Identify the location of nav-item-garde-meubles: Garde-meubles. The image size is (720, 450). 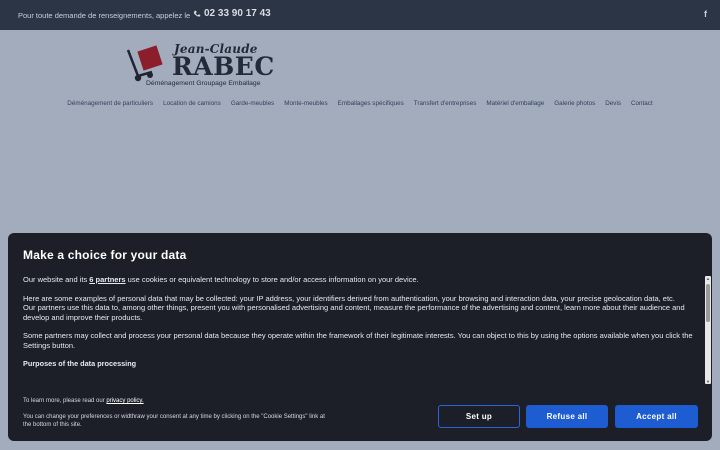
(252, 103).